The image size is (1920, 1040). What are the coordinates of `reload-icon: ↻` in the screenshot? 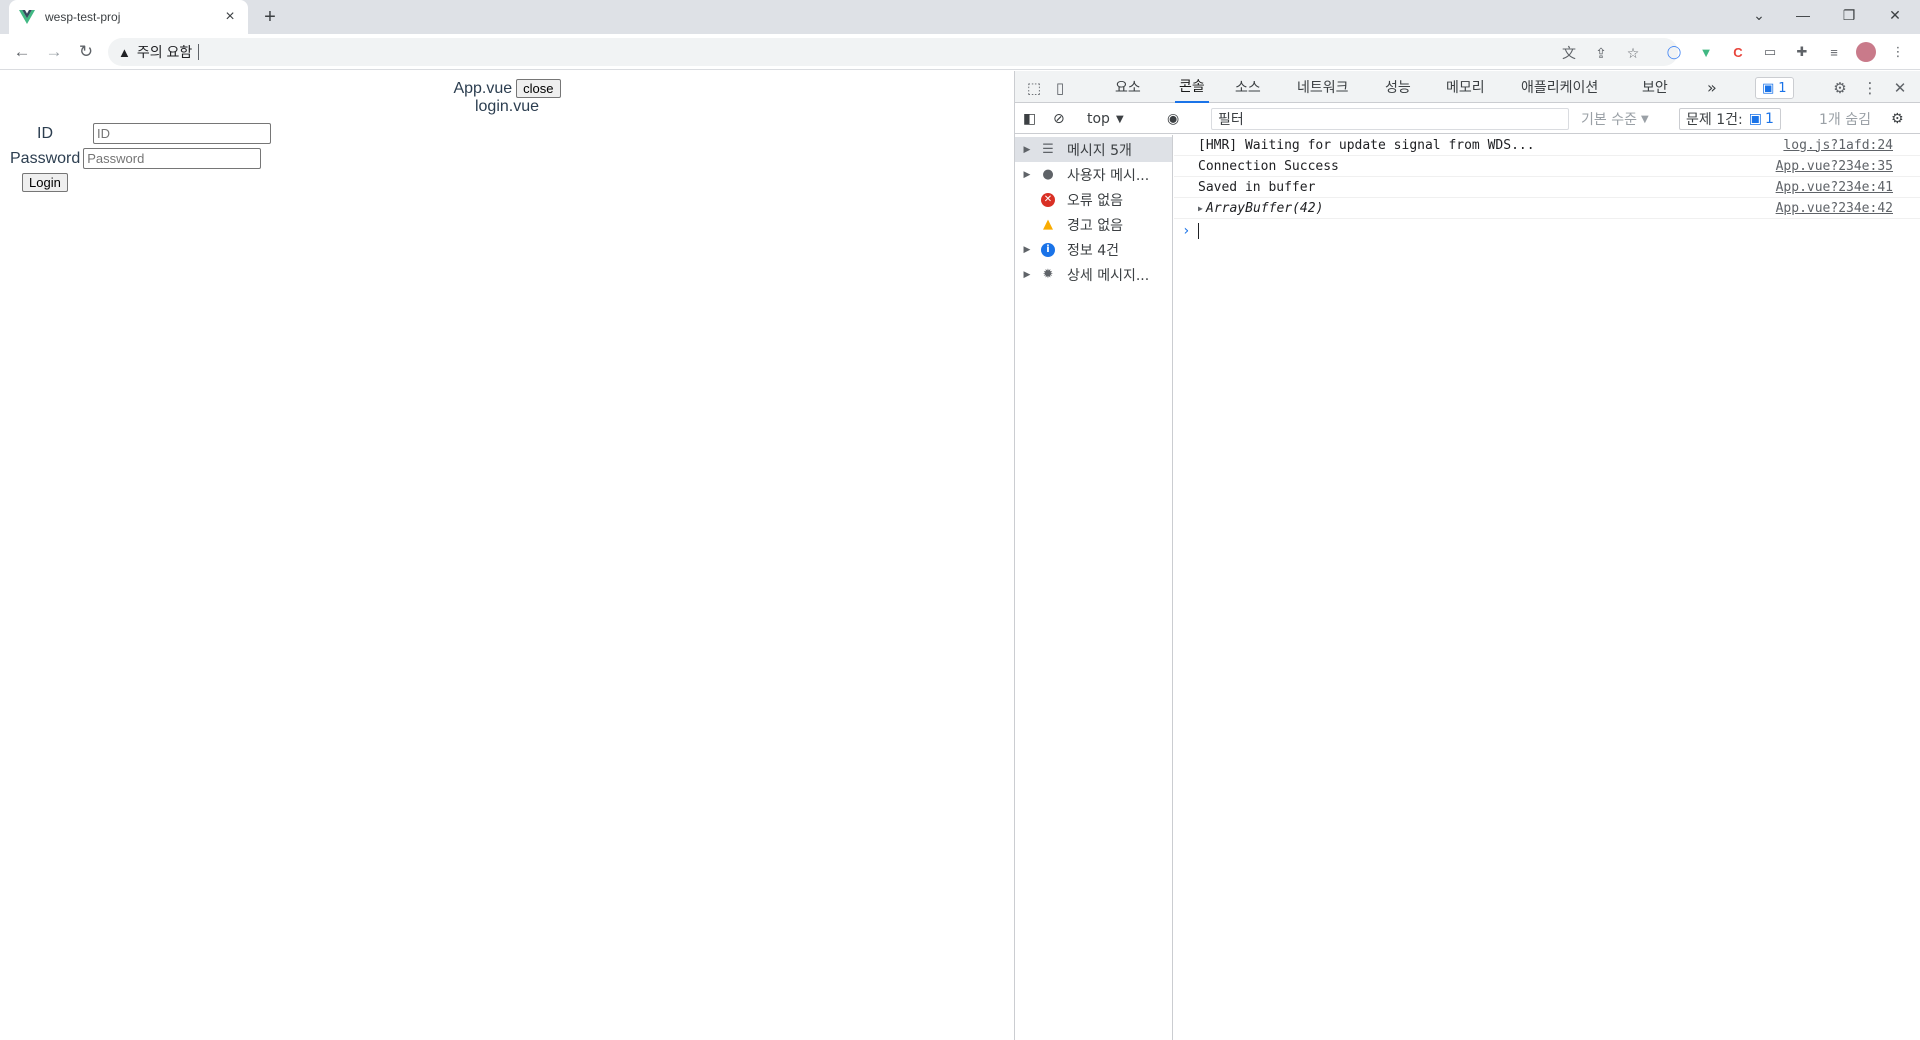 It's located at (86, 52).